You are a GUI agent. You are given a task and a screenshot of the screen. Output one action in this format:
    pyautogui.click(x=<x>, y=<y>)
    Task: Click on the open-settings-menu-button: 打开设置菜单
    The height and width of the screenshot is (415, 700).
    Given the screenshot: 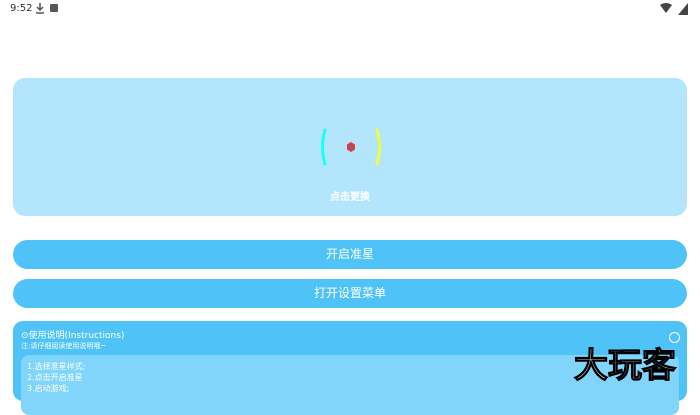 What is the action you would take?
    pyautogui.click(x=350, y=293)
    